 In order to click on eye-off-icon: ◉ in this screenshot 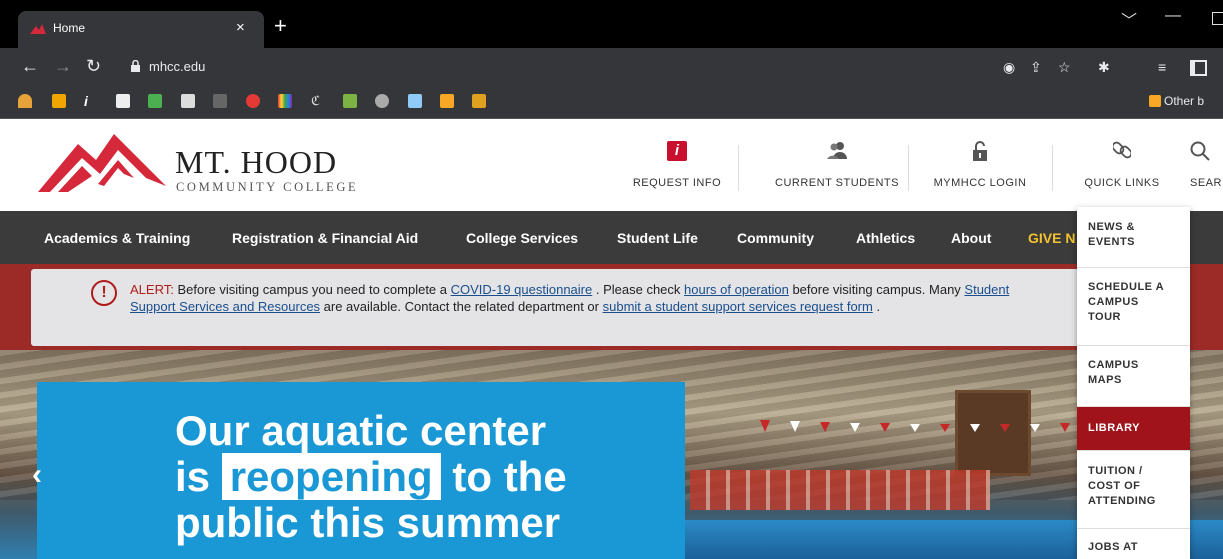, I will do `click(1009, 67)`.